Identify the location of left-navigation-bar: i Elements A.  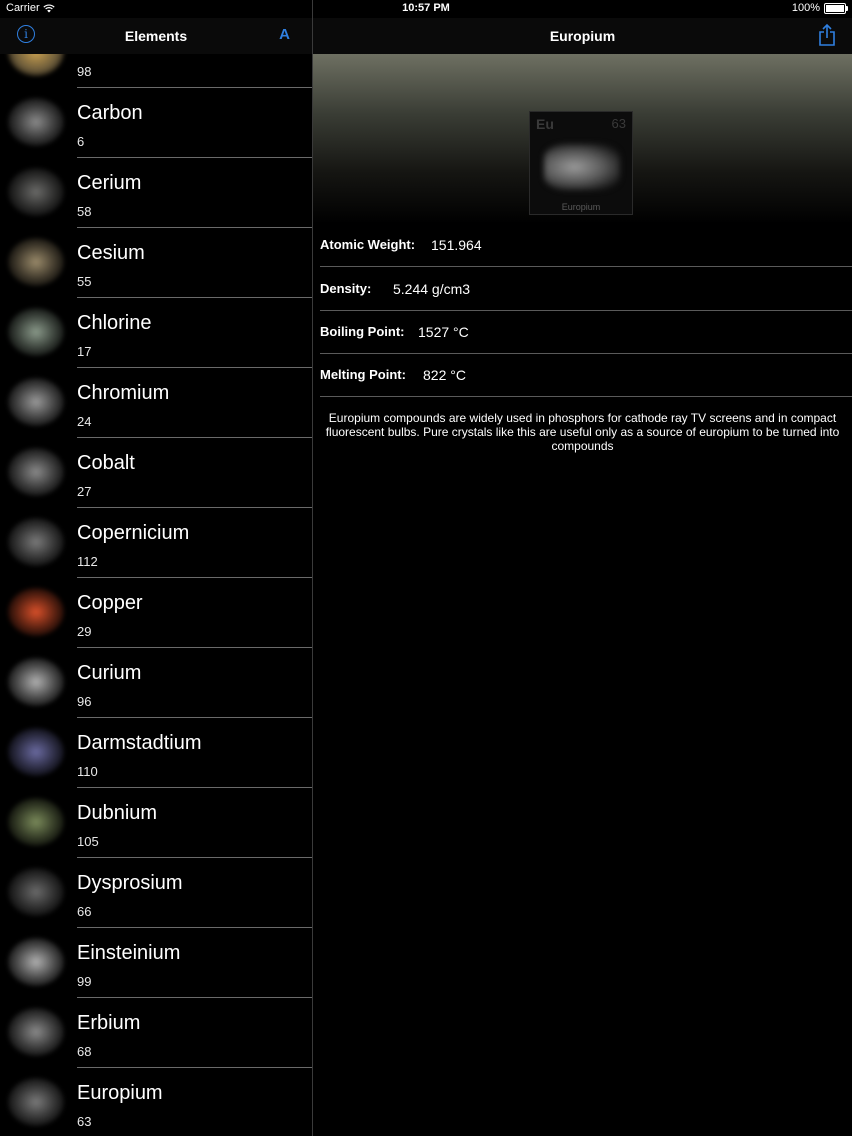
(156, 36).